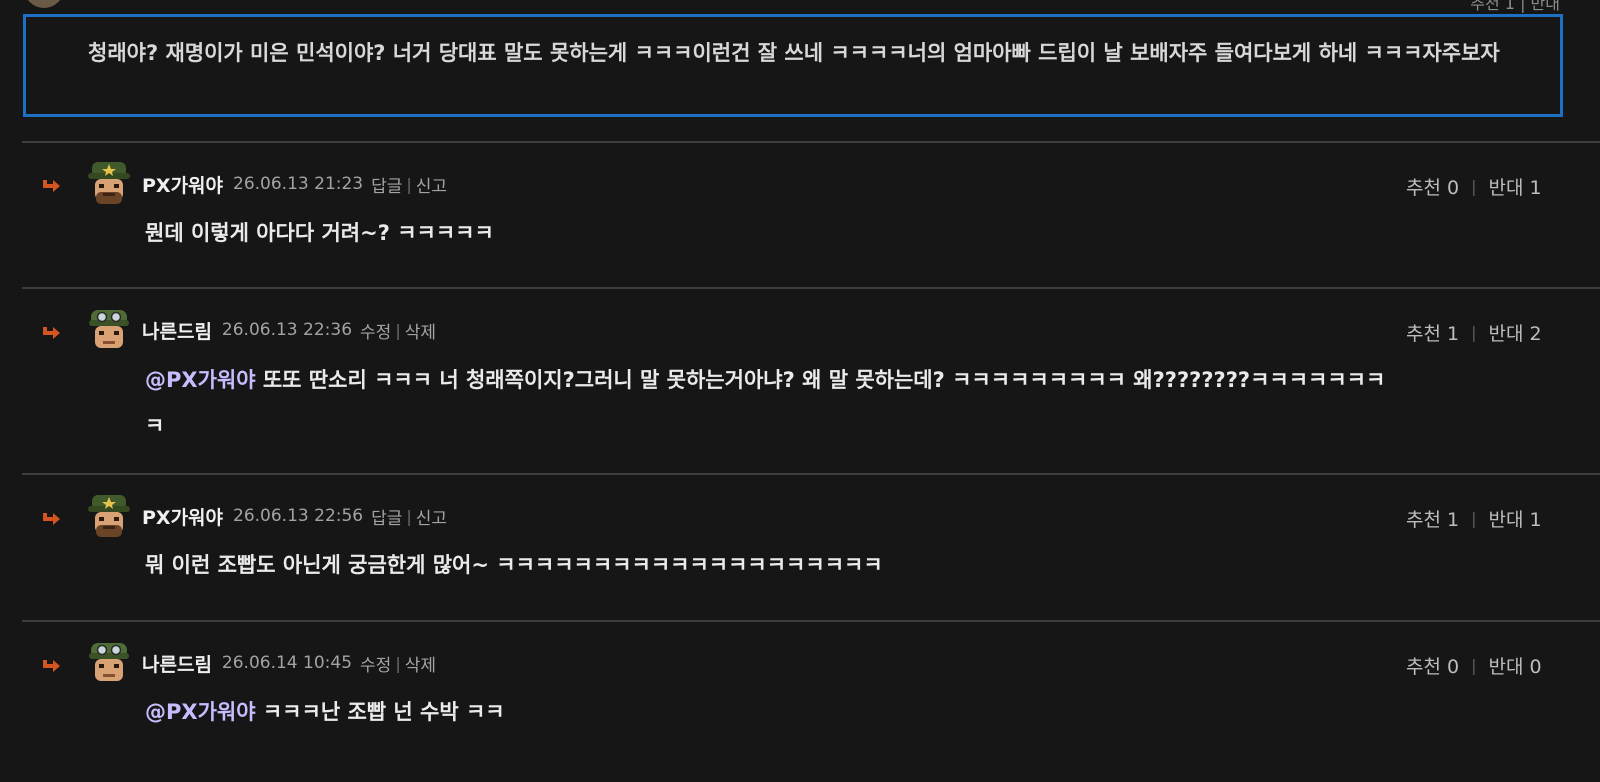 This screenshot has height=782, width=1600. I want to click on comment-text: @PX가워야 ㅋㅋㅋ난 조빱 넌 수박 ㅋㅋ, so click(770, 712).